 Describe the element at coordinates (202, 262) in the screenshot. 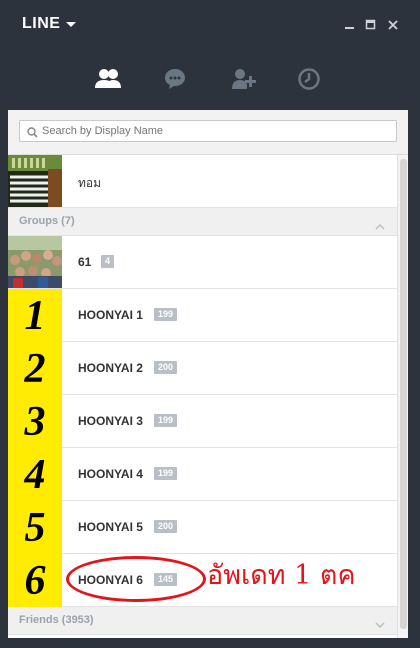

I see `group-row: 61 4` at that location.